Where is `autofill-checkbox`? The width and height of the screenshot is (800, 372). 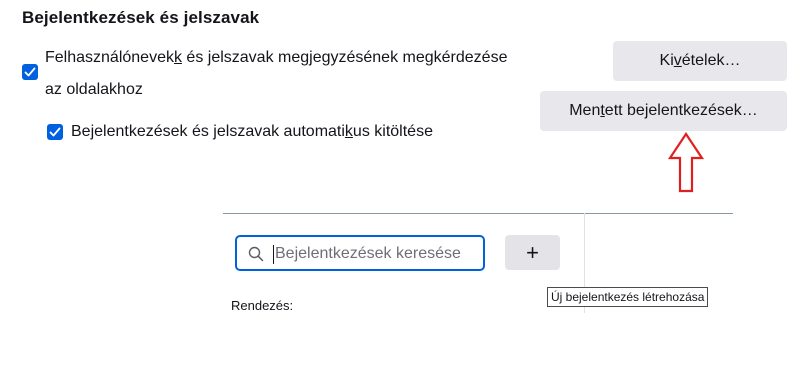
autofill-checkbox is located at coordinates (55, 132).